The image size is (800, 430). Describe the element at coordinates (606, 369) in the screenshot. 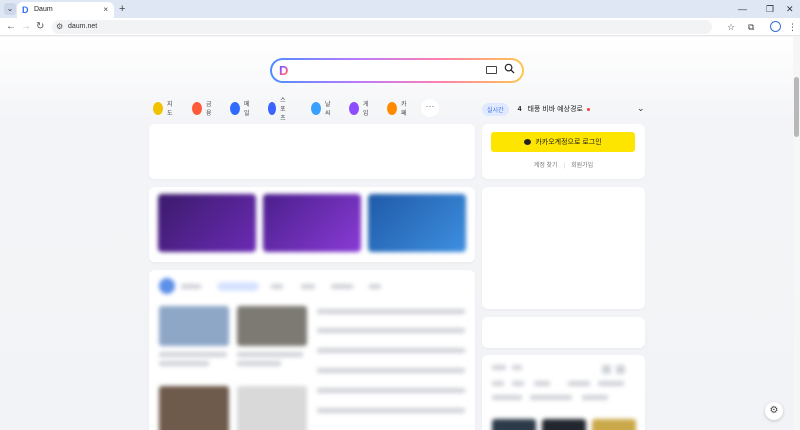

I see `prev-icon` at that location.